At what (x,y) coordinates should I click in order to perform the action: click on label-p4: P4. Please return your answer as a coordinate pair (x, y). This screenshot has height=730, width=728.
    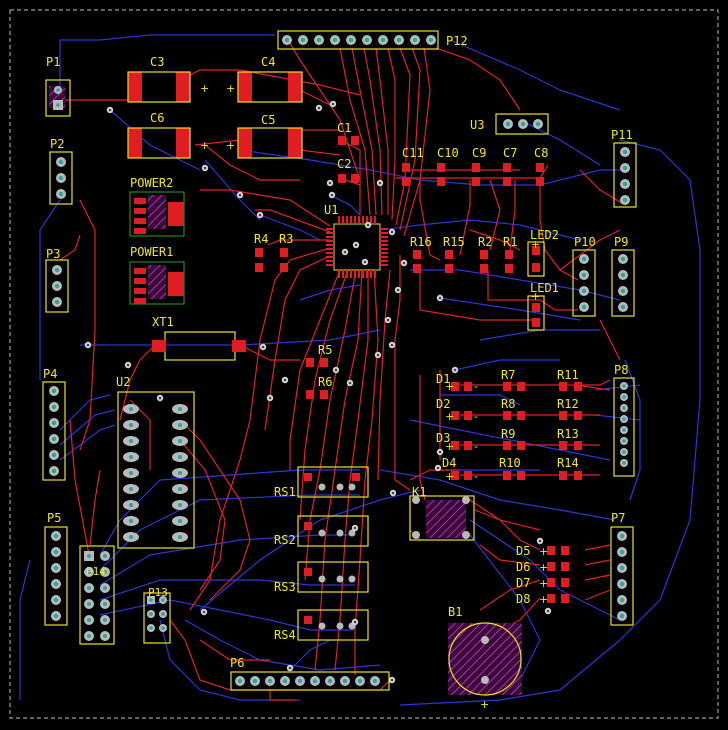
    Looking at the image, I should click on (50, 374).